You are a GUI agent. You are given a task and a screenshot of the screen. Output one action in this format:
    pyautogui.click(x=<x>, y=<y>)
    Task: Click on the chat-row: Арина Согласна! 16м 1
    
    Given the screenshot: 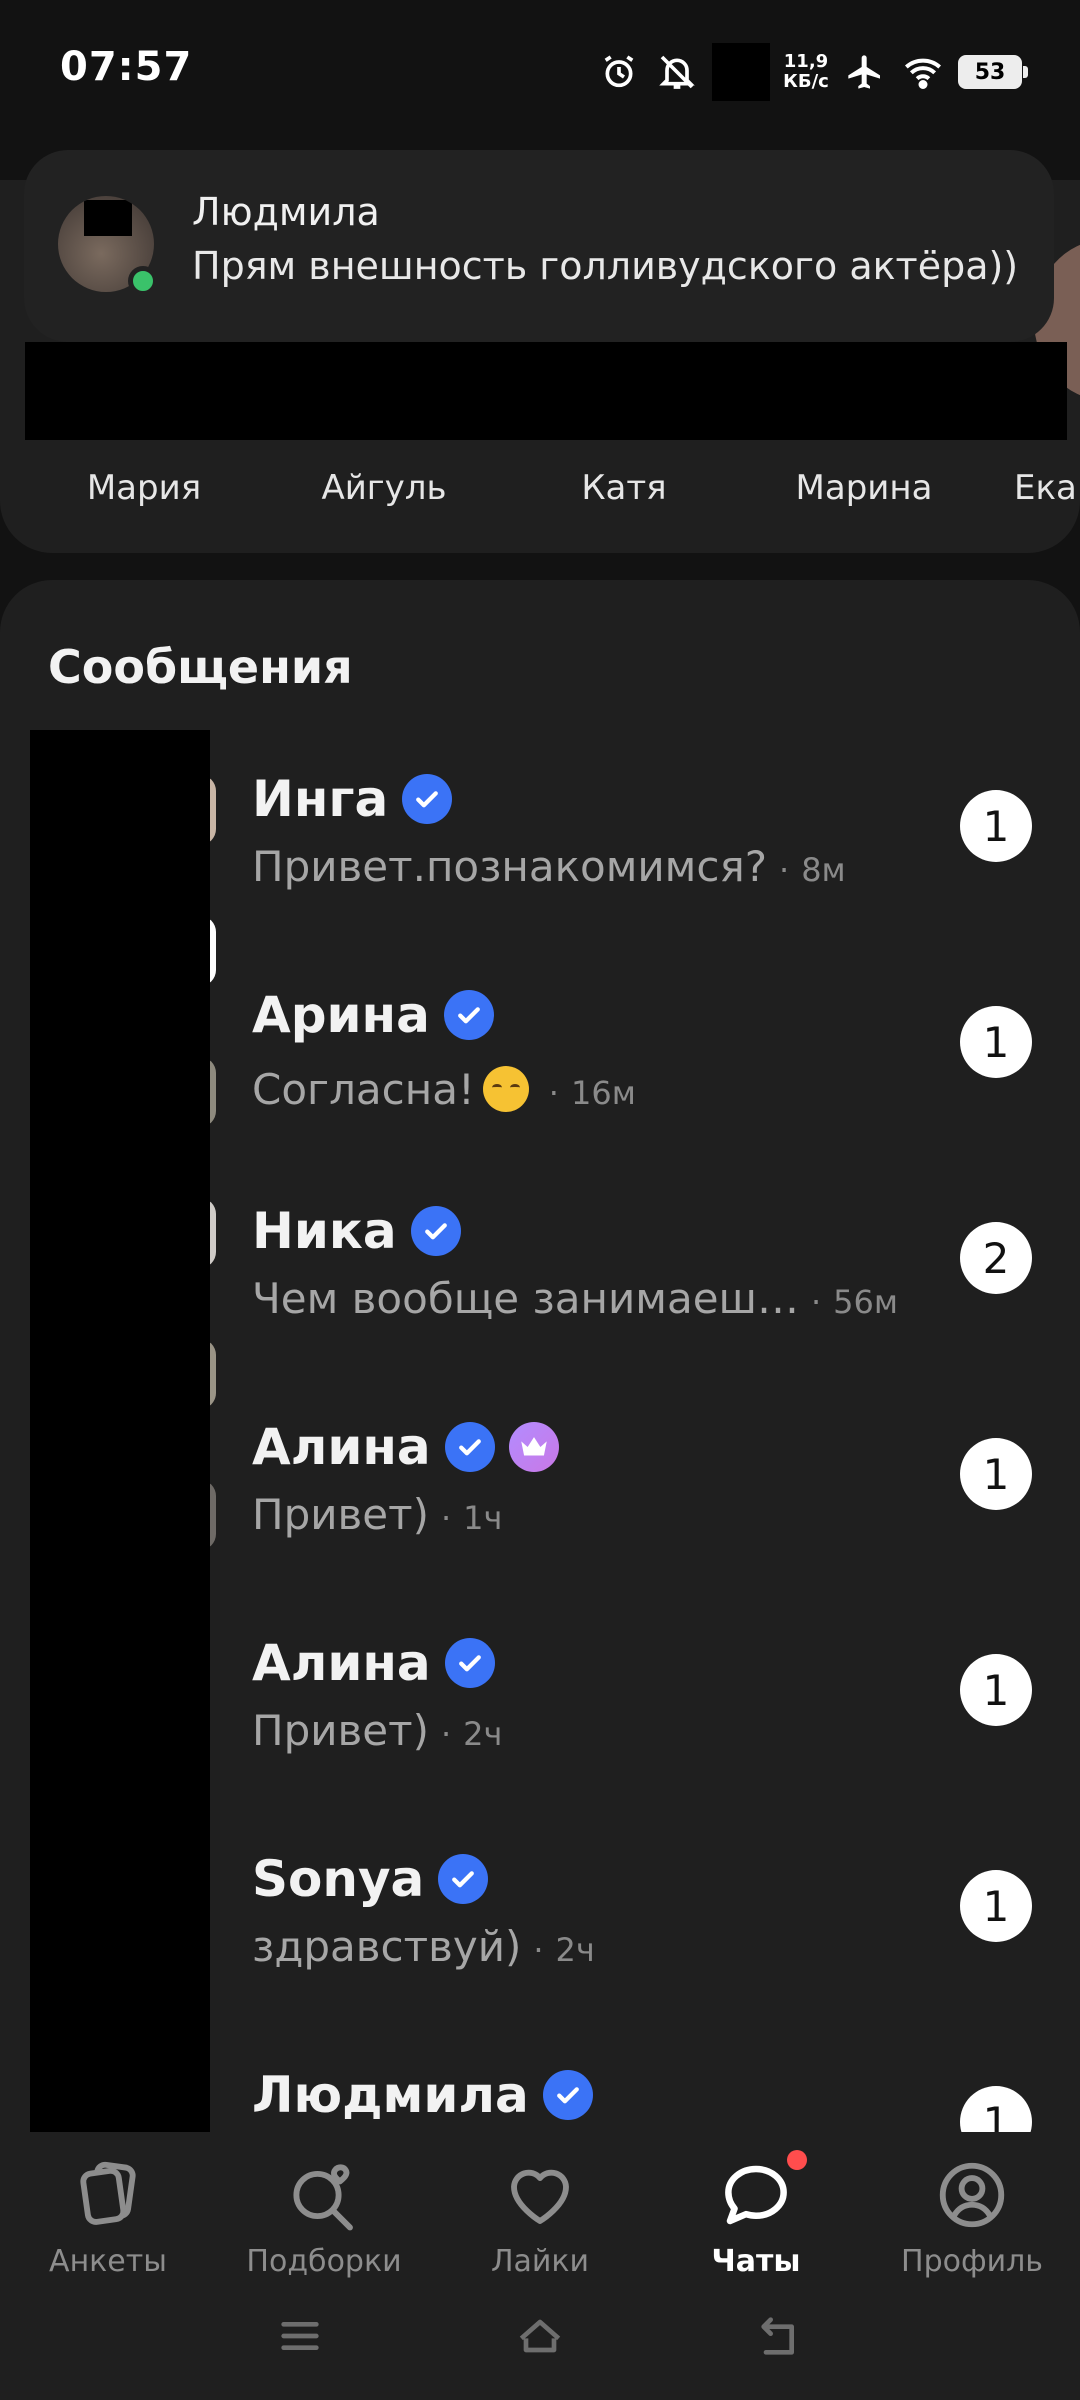 What is the action you would take?
    pyautogui.click(x=540, y=1094)
    